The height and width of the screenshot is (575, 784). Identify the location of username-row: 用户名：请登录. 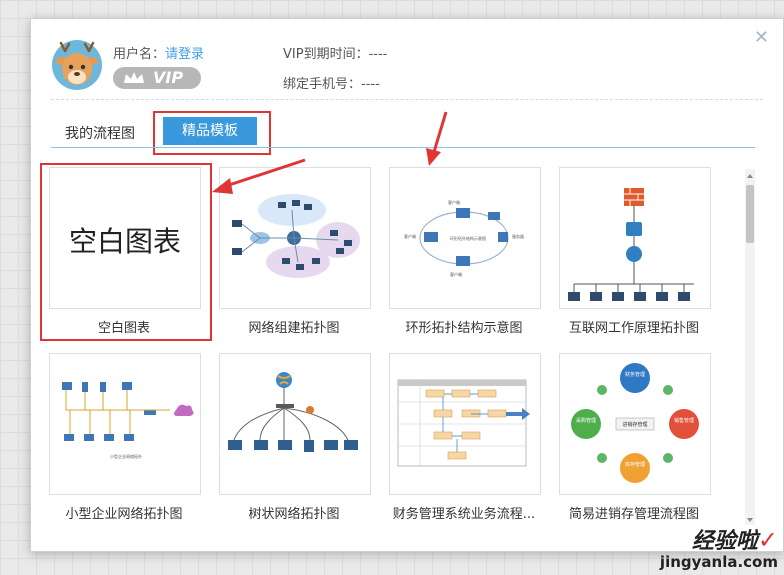
(158, 52).